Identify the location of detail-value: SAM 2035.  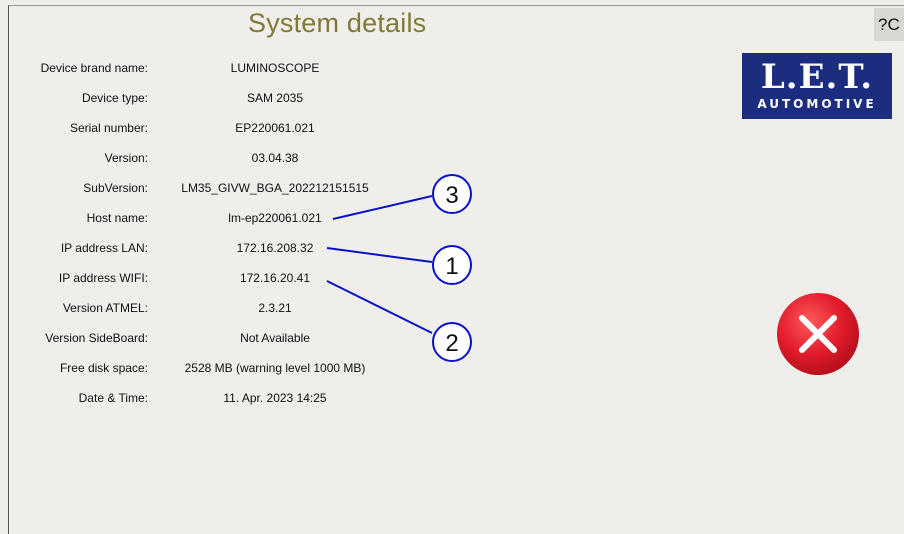
(275, 98).